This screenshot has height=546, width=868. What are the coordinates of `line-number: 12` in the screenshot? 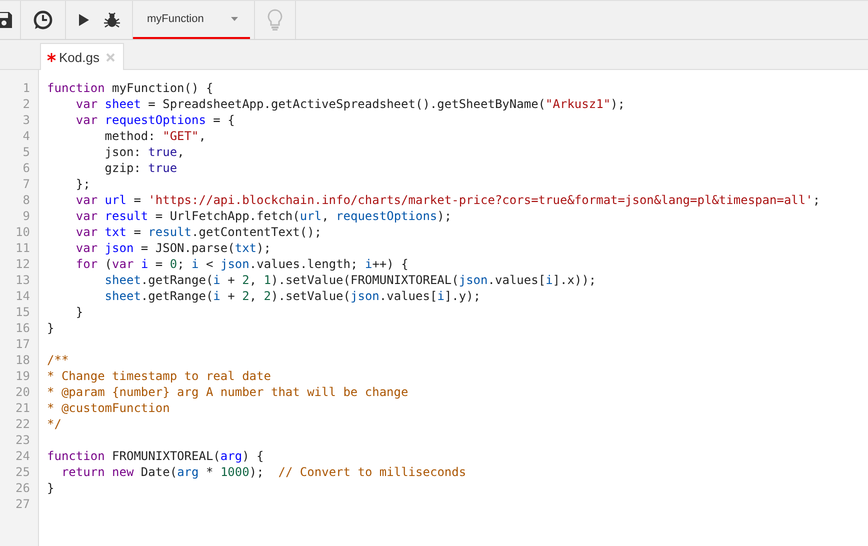 It's located at (22, 264).